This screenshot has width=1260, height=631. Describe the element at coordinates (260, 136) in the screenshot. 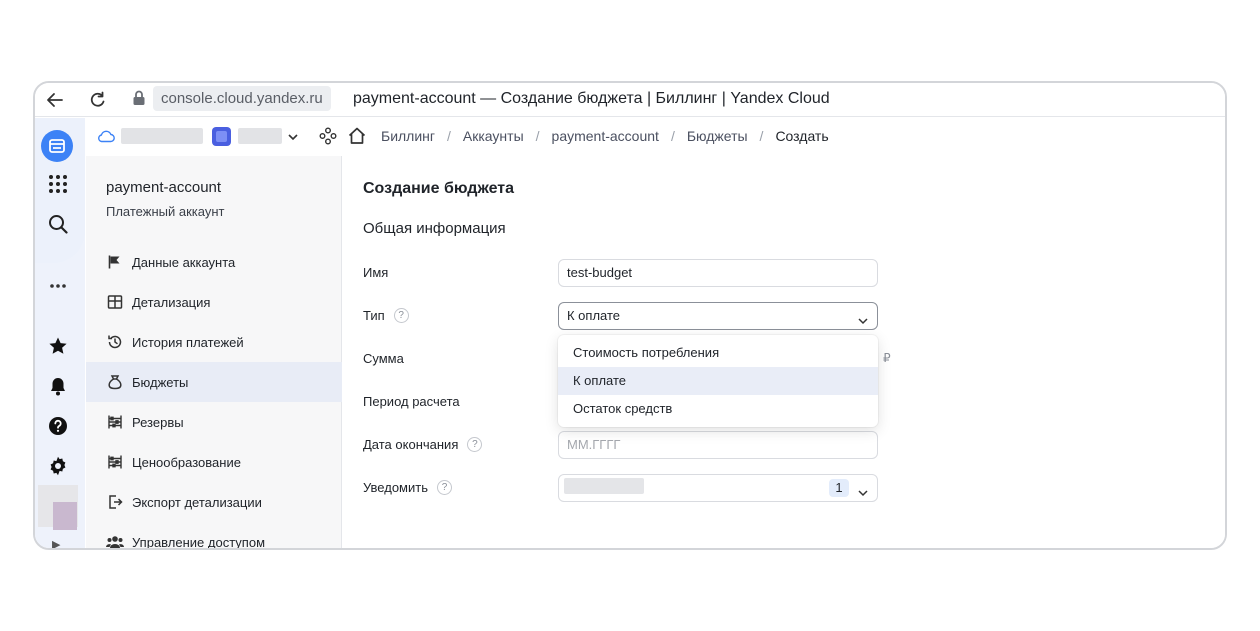

I see `folder-name-redacted` at that location.